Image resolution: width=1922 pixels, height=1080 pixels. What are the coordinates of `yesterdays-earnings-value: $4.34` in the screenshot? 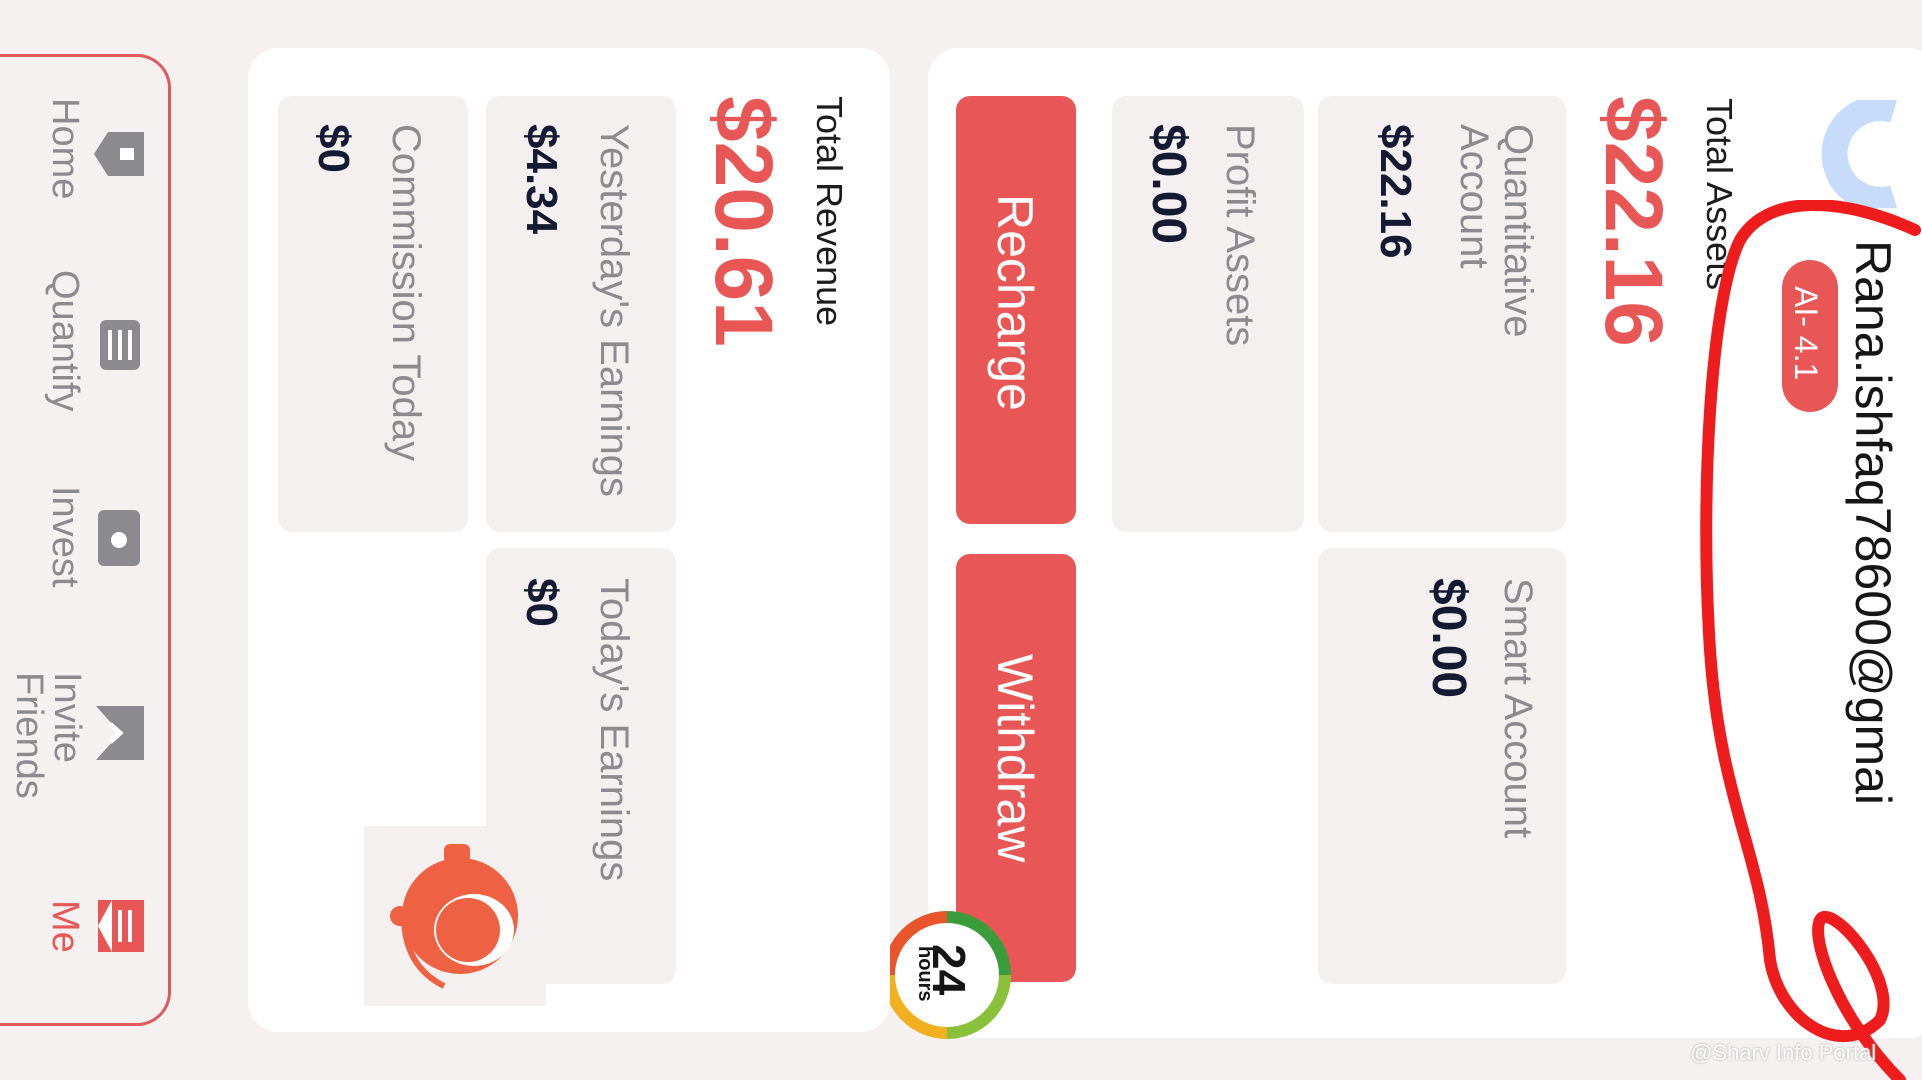 It's located at (541, 179).